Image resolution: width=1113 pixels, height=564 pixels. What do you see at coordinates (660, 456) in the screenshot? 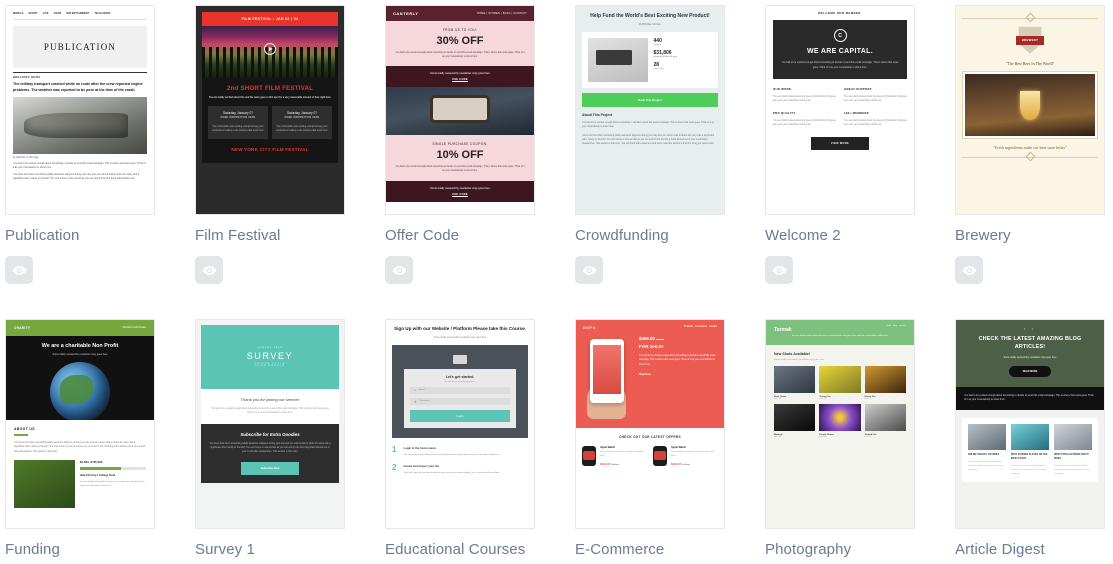
I see `watch-image` at bounding box center [660, 456].